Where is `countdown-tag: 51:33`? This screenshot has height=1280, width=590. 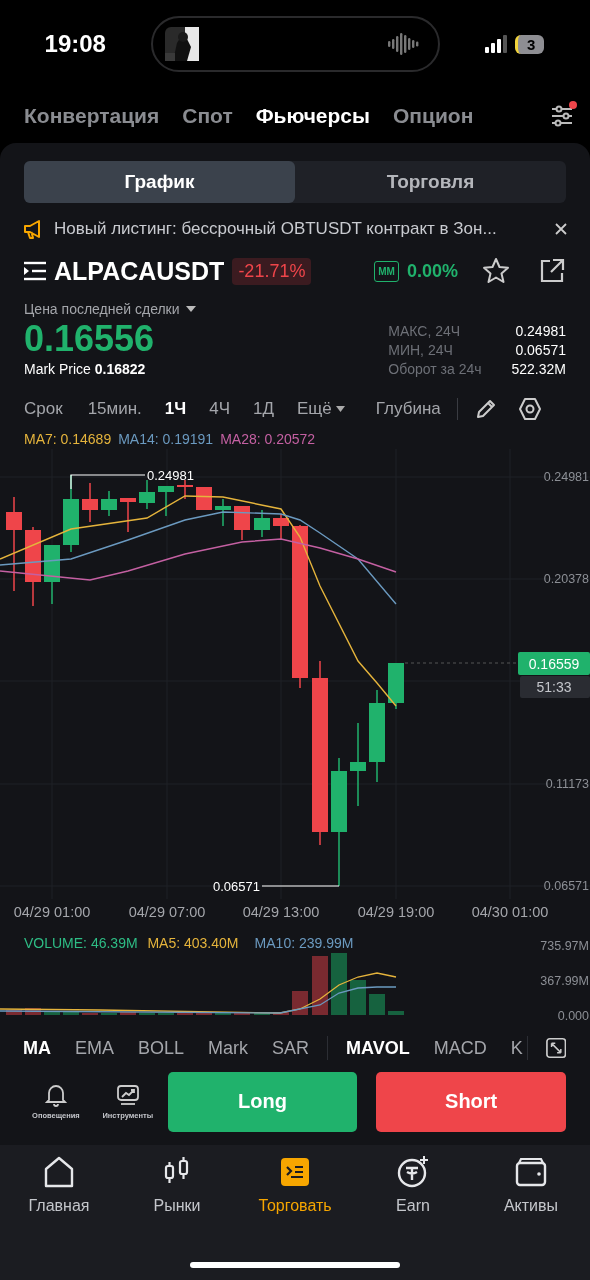 countdown-tag: 51:33 is located at coordinates (555, 687).